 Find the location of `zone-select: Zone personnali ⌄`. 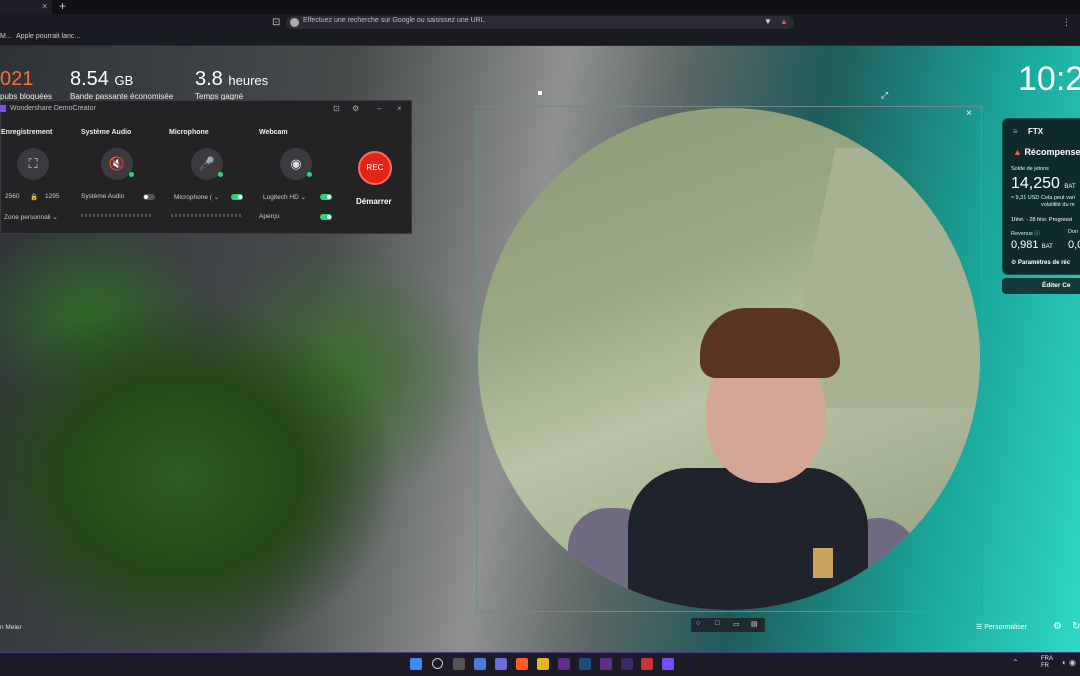

zone-select: Zone personnali ⌄ is located at coordinates (31, 217).